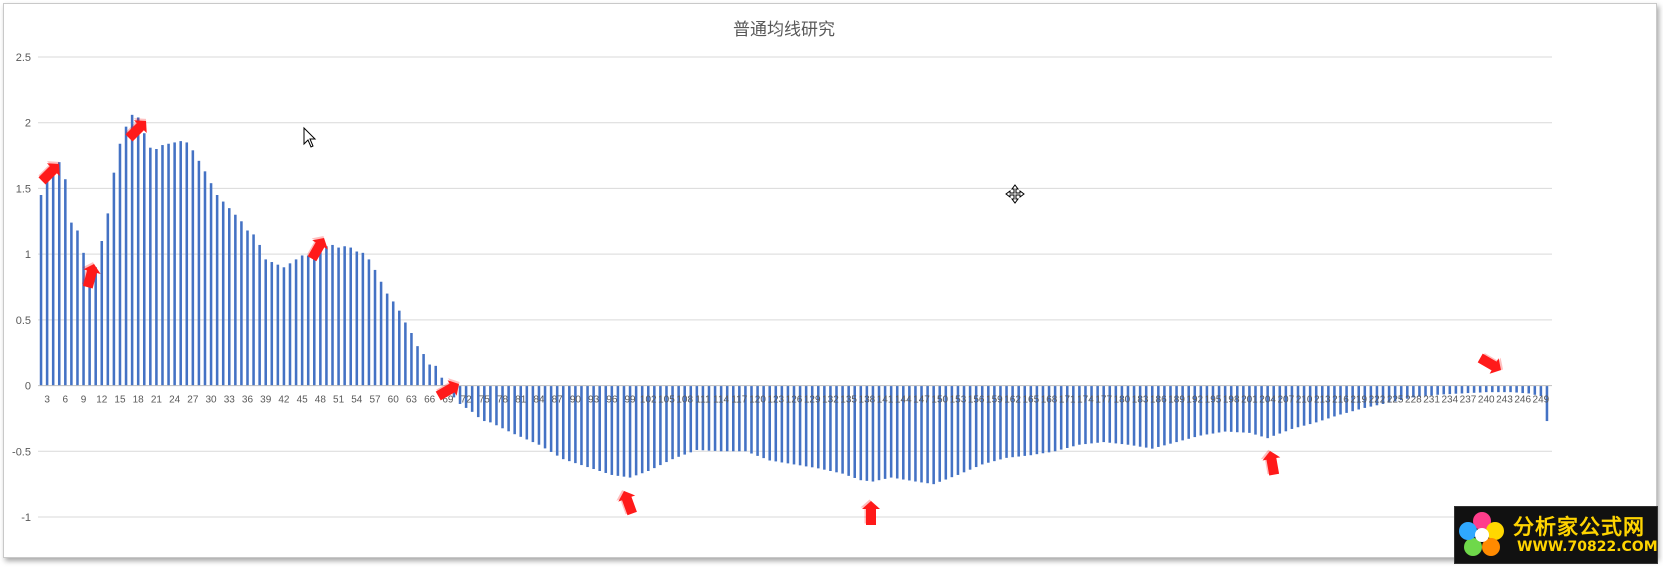 The image size is (1663, 568). What do you see at coordinates (1049, 400) in the screenshot?
I see `x-tick-label: 168` at bounding box center [1049, 400].